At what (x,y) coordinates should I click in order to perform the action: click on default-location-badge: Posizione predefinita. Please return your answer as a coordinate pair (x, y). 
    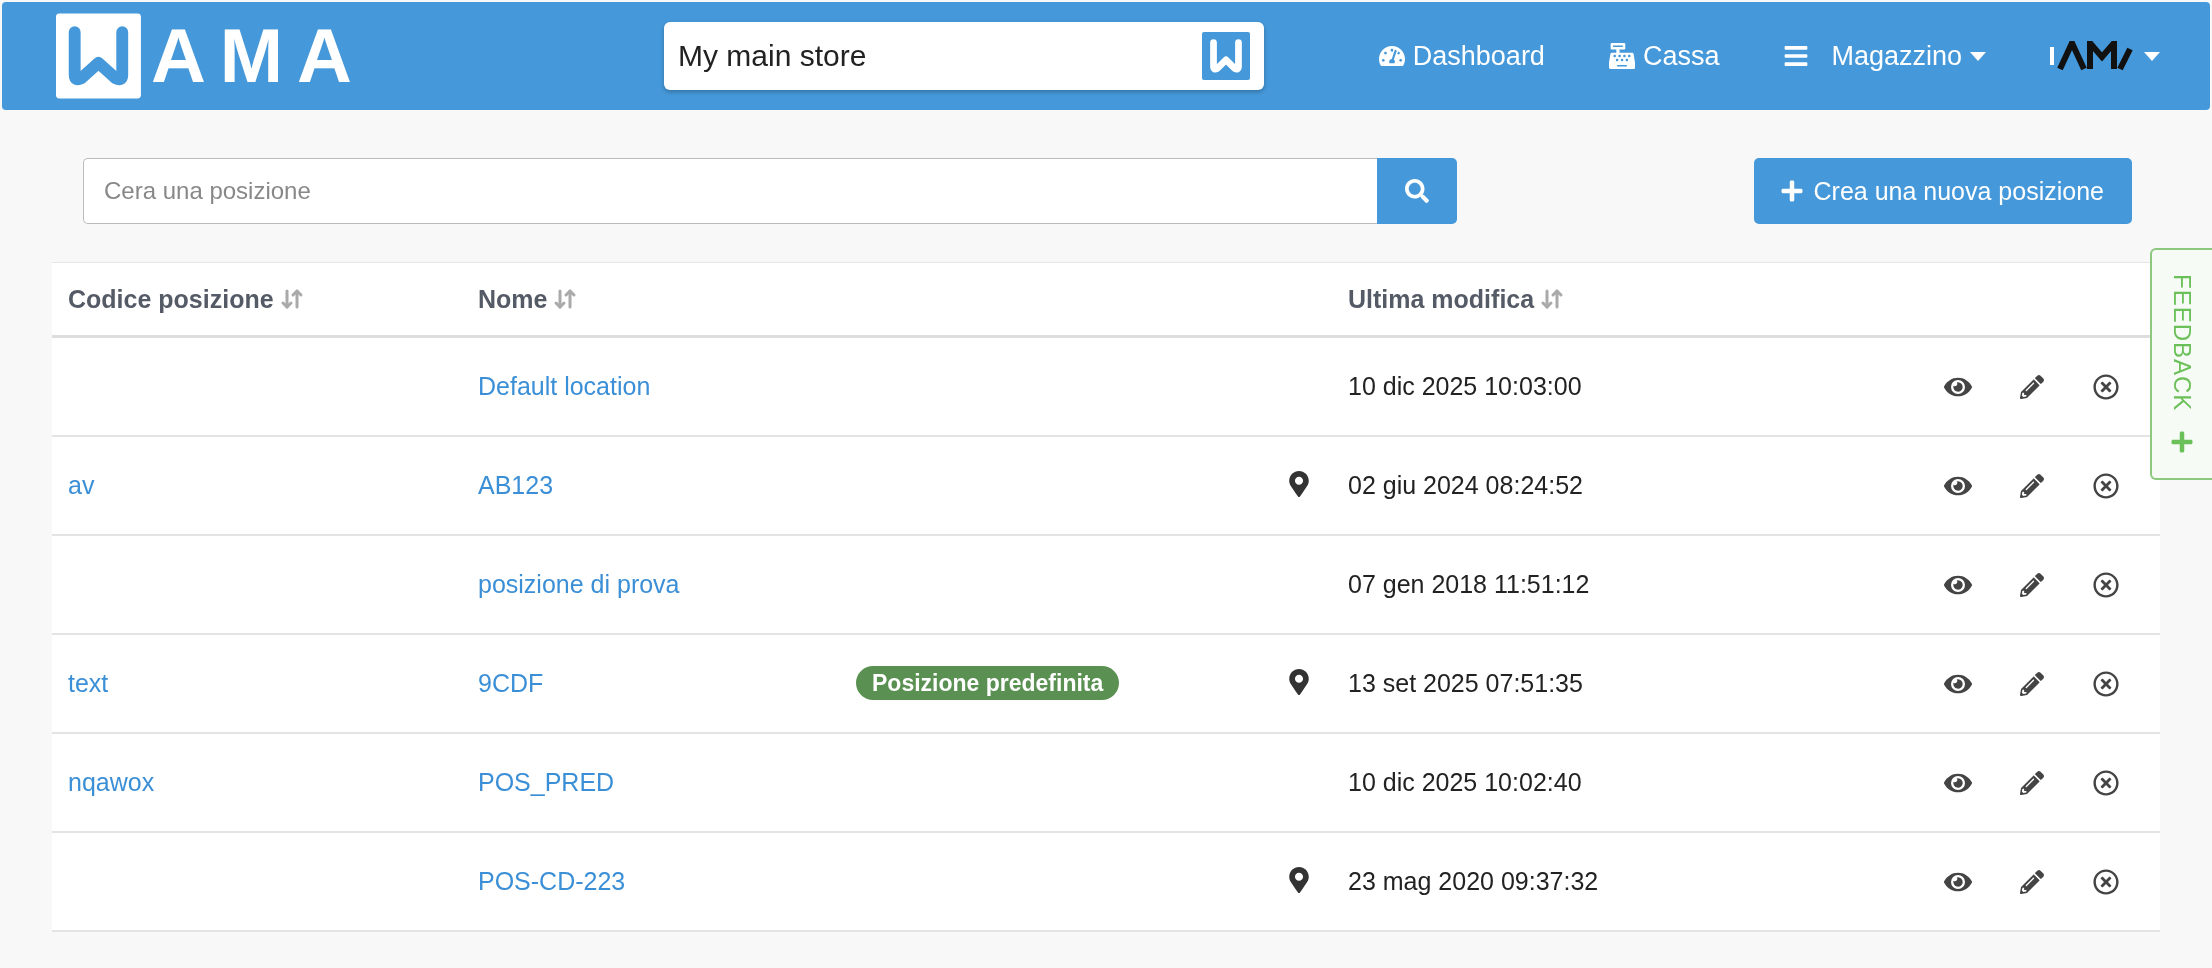
    Looking at the image, I should click on (988, 683).